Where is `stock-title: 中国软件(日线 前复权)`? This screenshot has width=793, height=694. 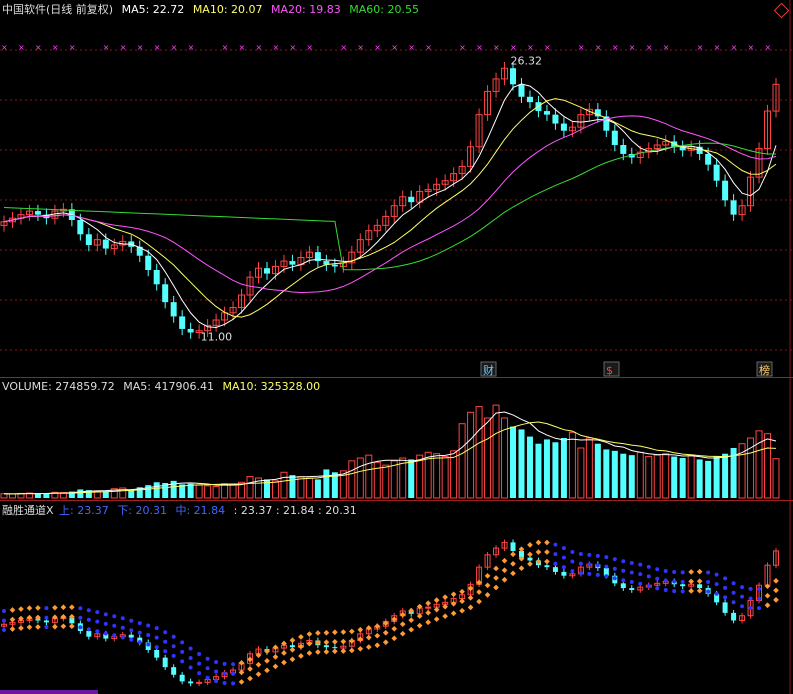
stock-title: 中国软件(日线 前复权) is located at coordinates (57, 9).